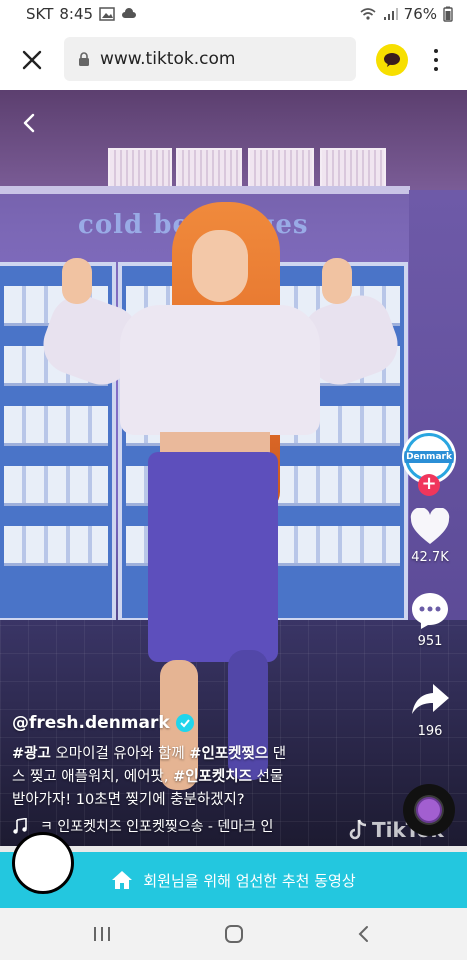 The image size is (467, 960). What do you see at coordinates (228, 754) in the screenshot?
I see `hashtag-link: #인포켓찢으` at bounding box center [228, 754].